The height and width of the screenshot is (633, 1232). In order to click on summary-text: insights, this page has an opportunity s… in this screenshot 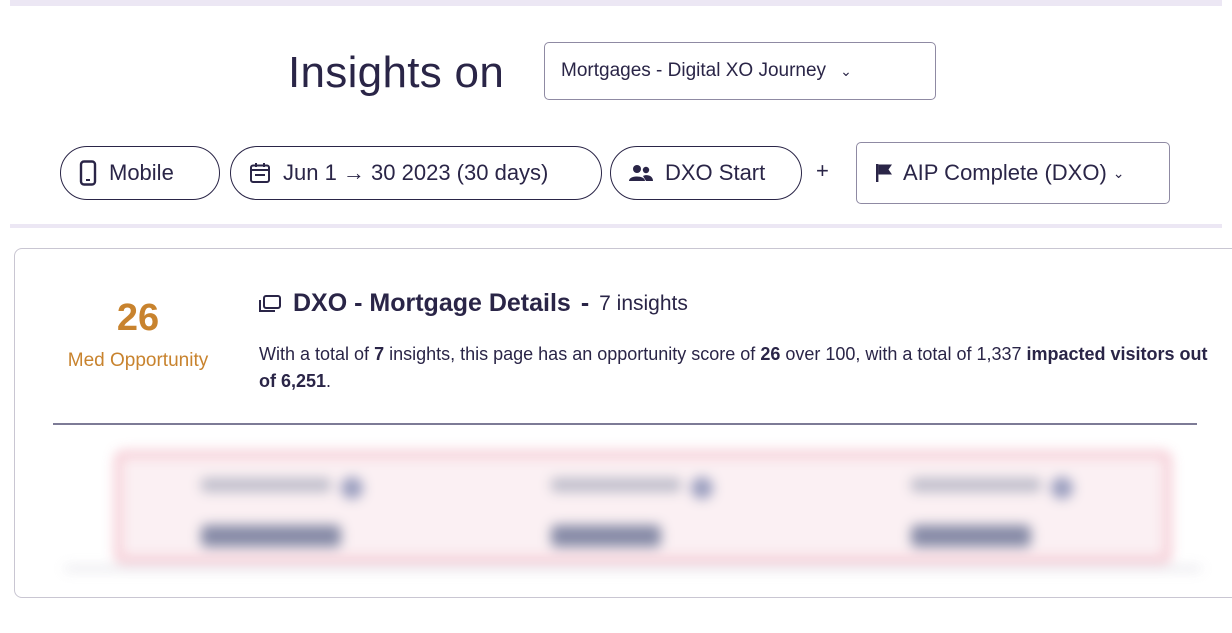, I will do `click(572, 354)`.